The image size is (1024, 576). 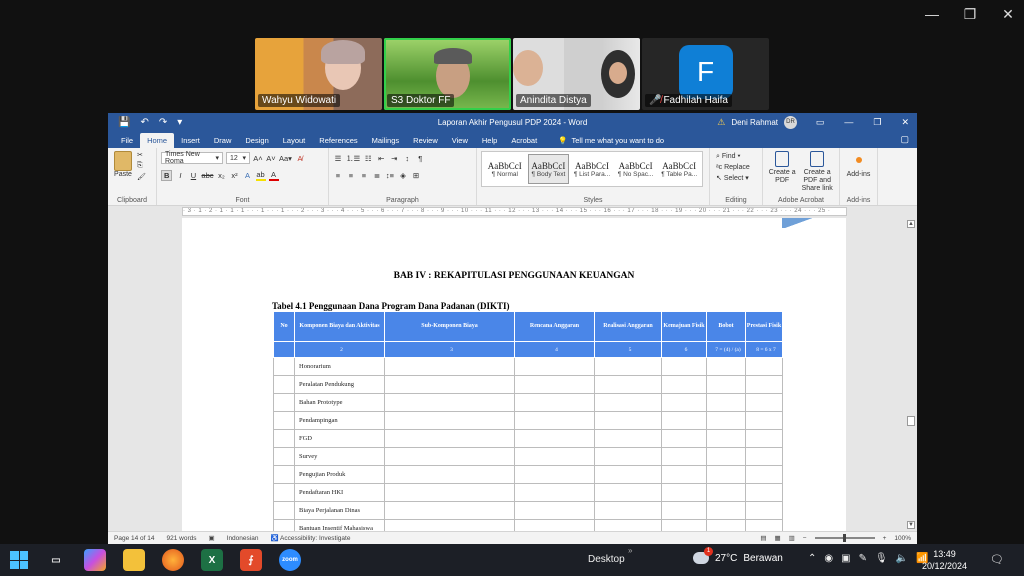 I want to click on restore-icon: ❐, so click(x=877, y=122).